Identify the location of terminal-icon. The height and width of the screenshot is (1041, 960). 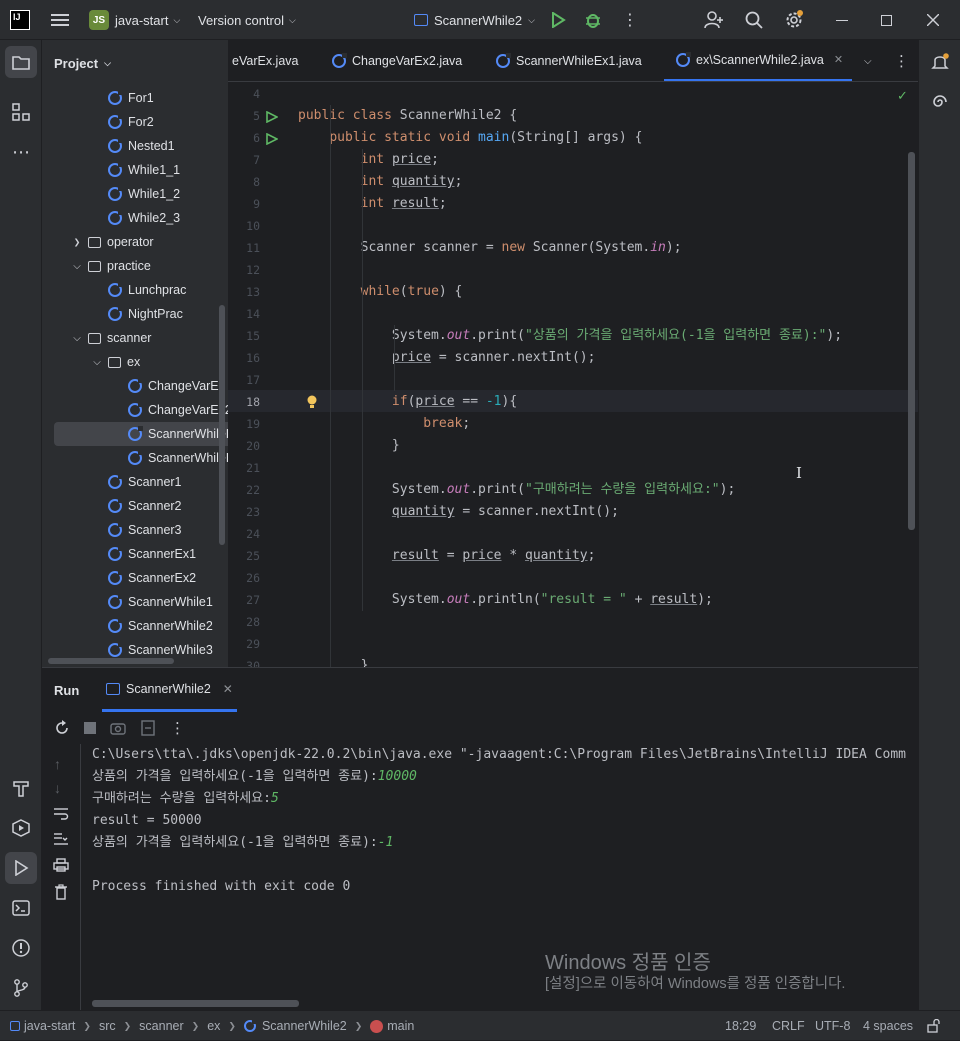
(21, 908).